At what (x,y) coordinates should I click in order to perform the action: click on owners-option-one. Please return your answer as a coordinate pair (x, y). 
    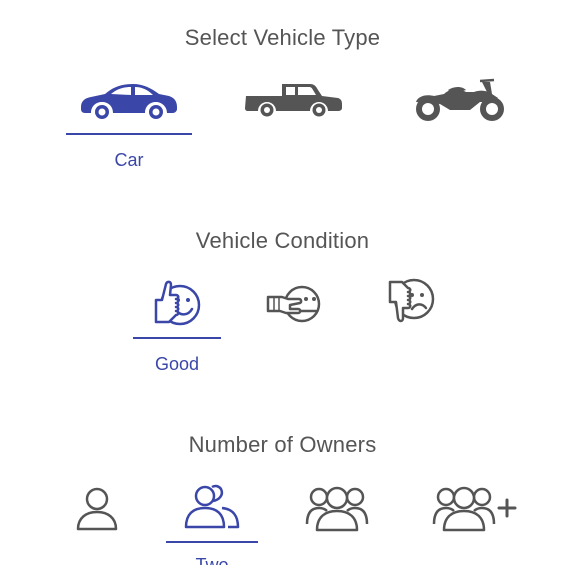
    Looking at the image, I should click on (97, 510).